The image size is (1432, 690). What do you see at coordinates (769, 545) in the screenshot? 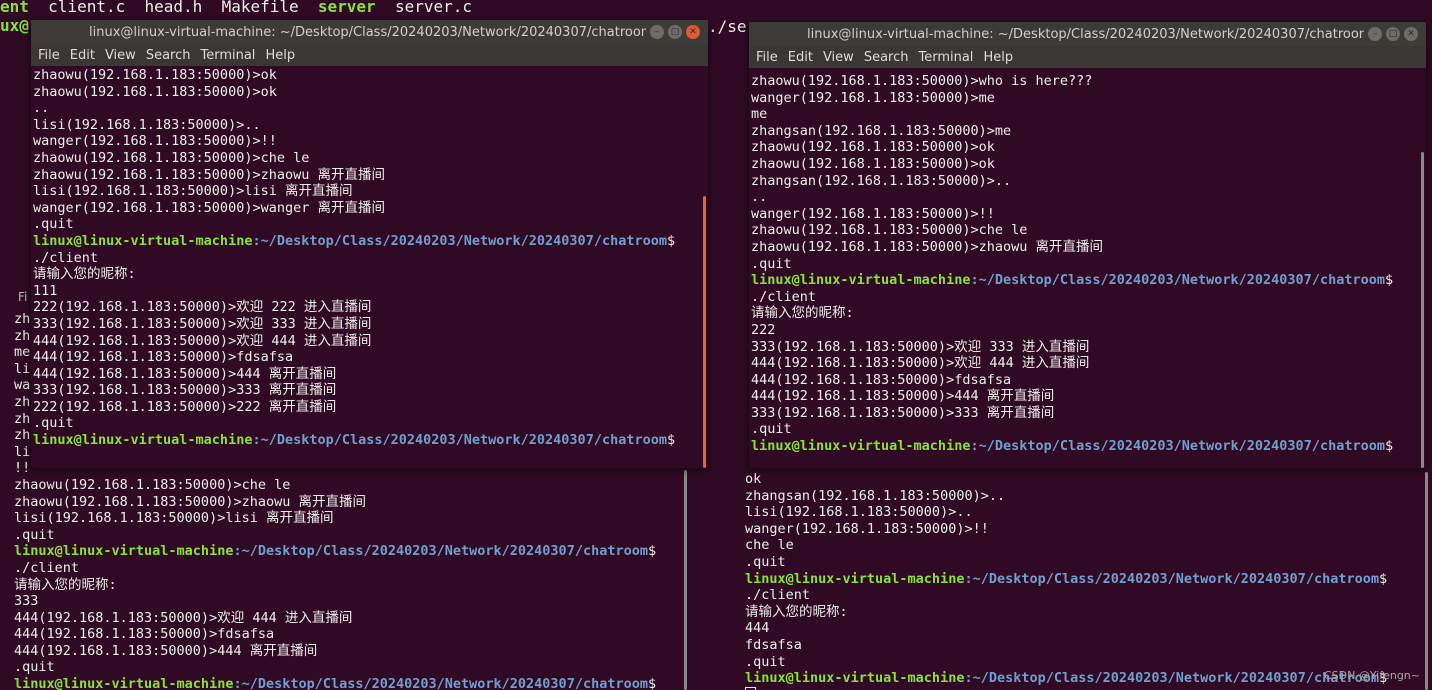
I see `terminal-line: che le` at bounding box center [769, 545].